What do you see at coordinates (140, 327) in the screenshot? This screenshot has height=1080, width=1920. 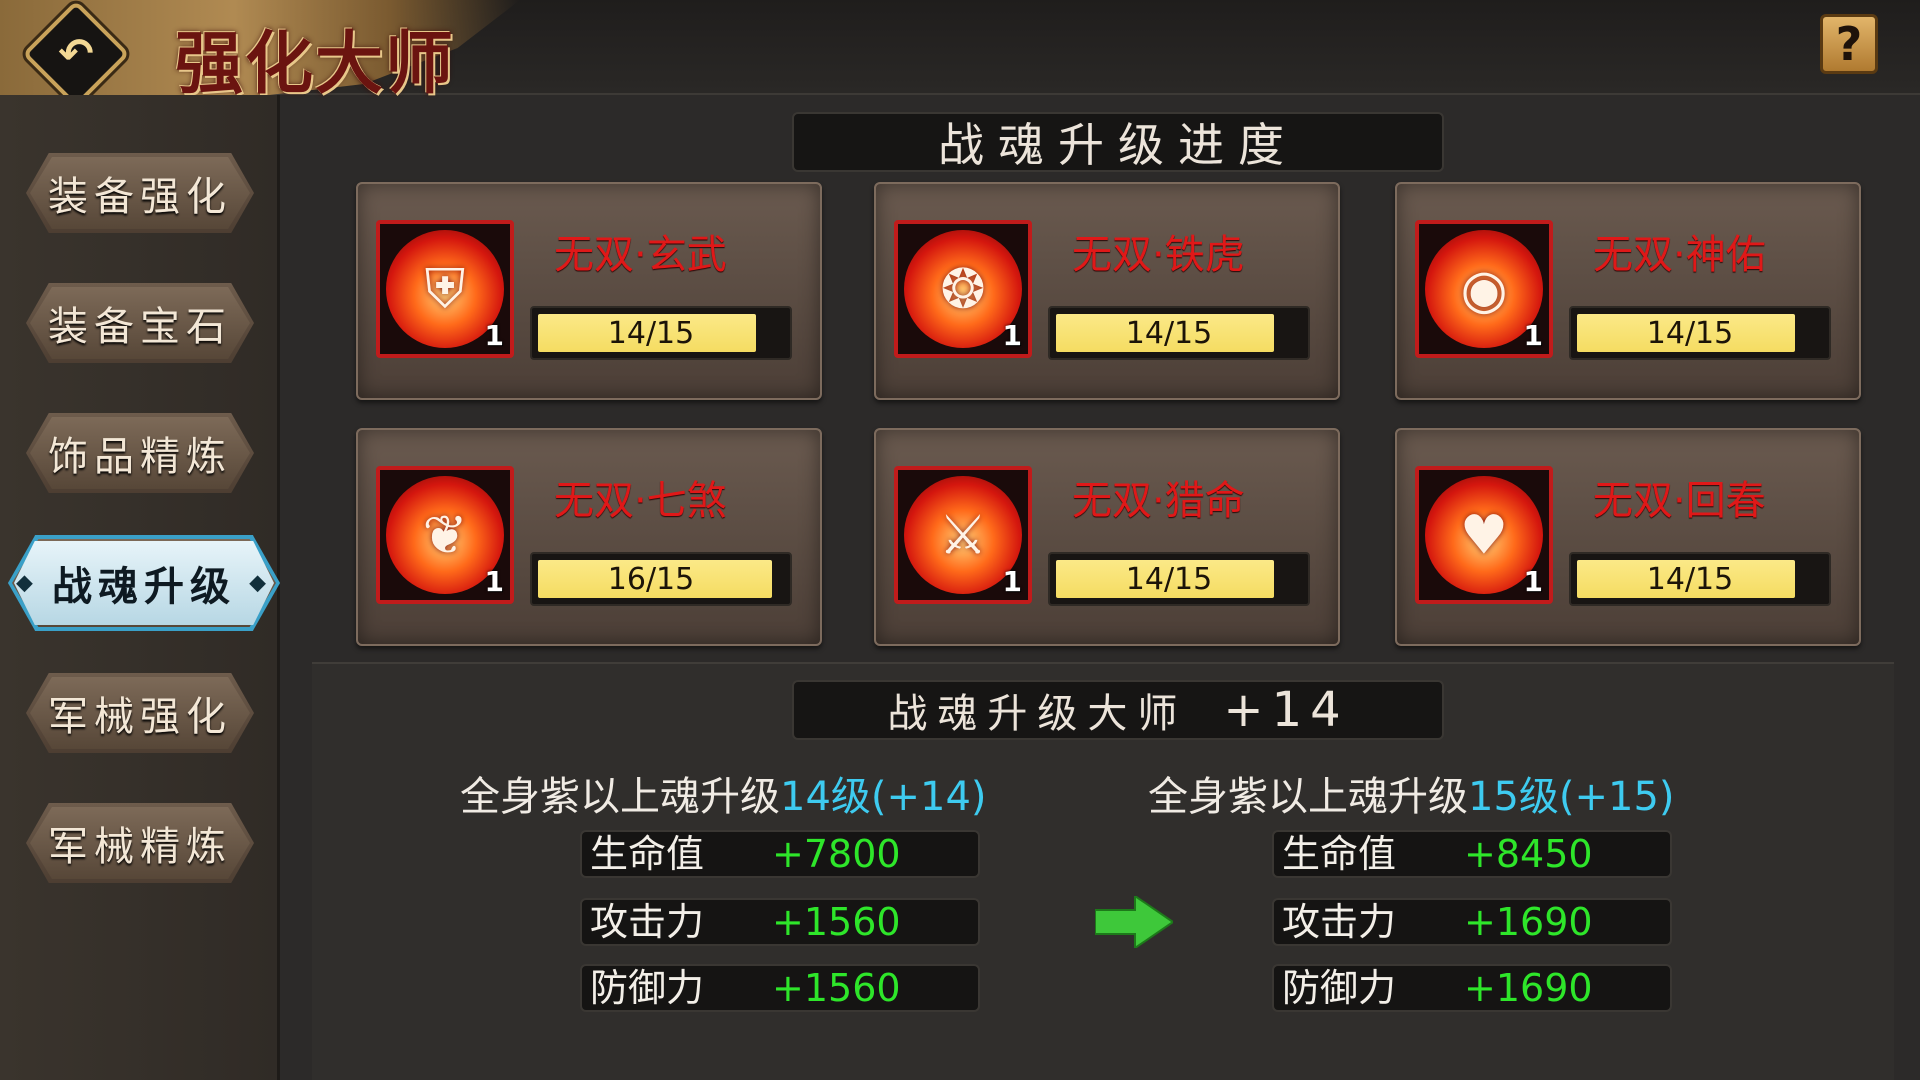 I see `sidebar-item-label: 装备宝石` at bounding box center [140, 327].